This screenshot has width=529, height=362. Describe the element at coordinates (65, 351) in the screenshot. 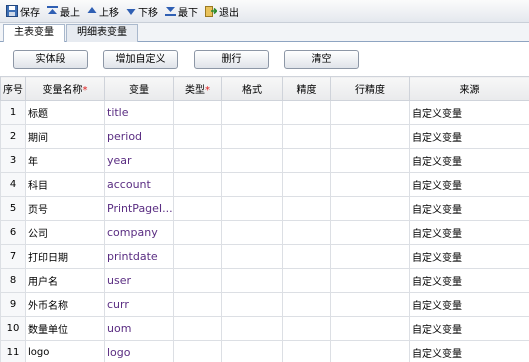

I see `variable-name-cell: logo` at that location.